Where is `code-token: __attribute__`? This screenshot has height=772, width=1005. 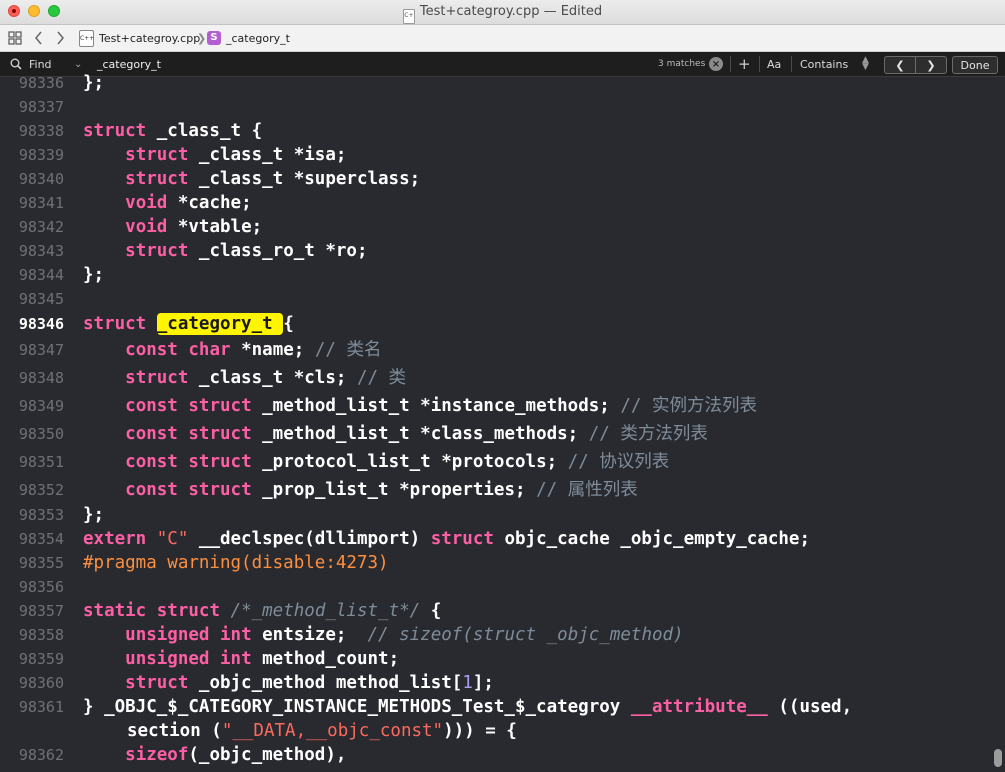 code-token: __attribute__ is located at coordinates (699, 707).